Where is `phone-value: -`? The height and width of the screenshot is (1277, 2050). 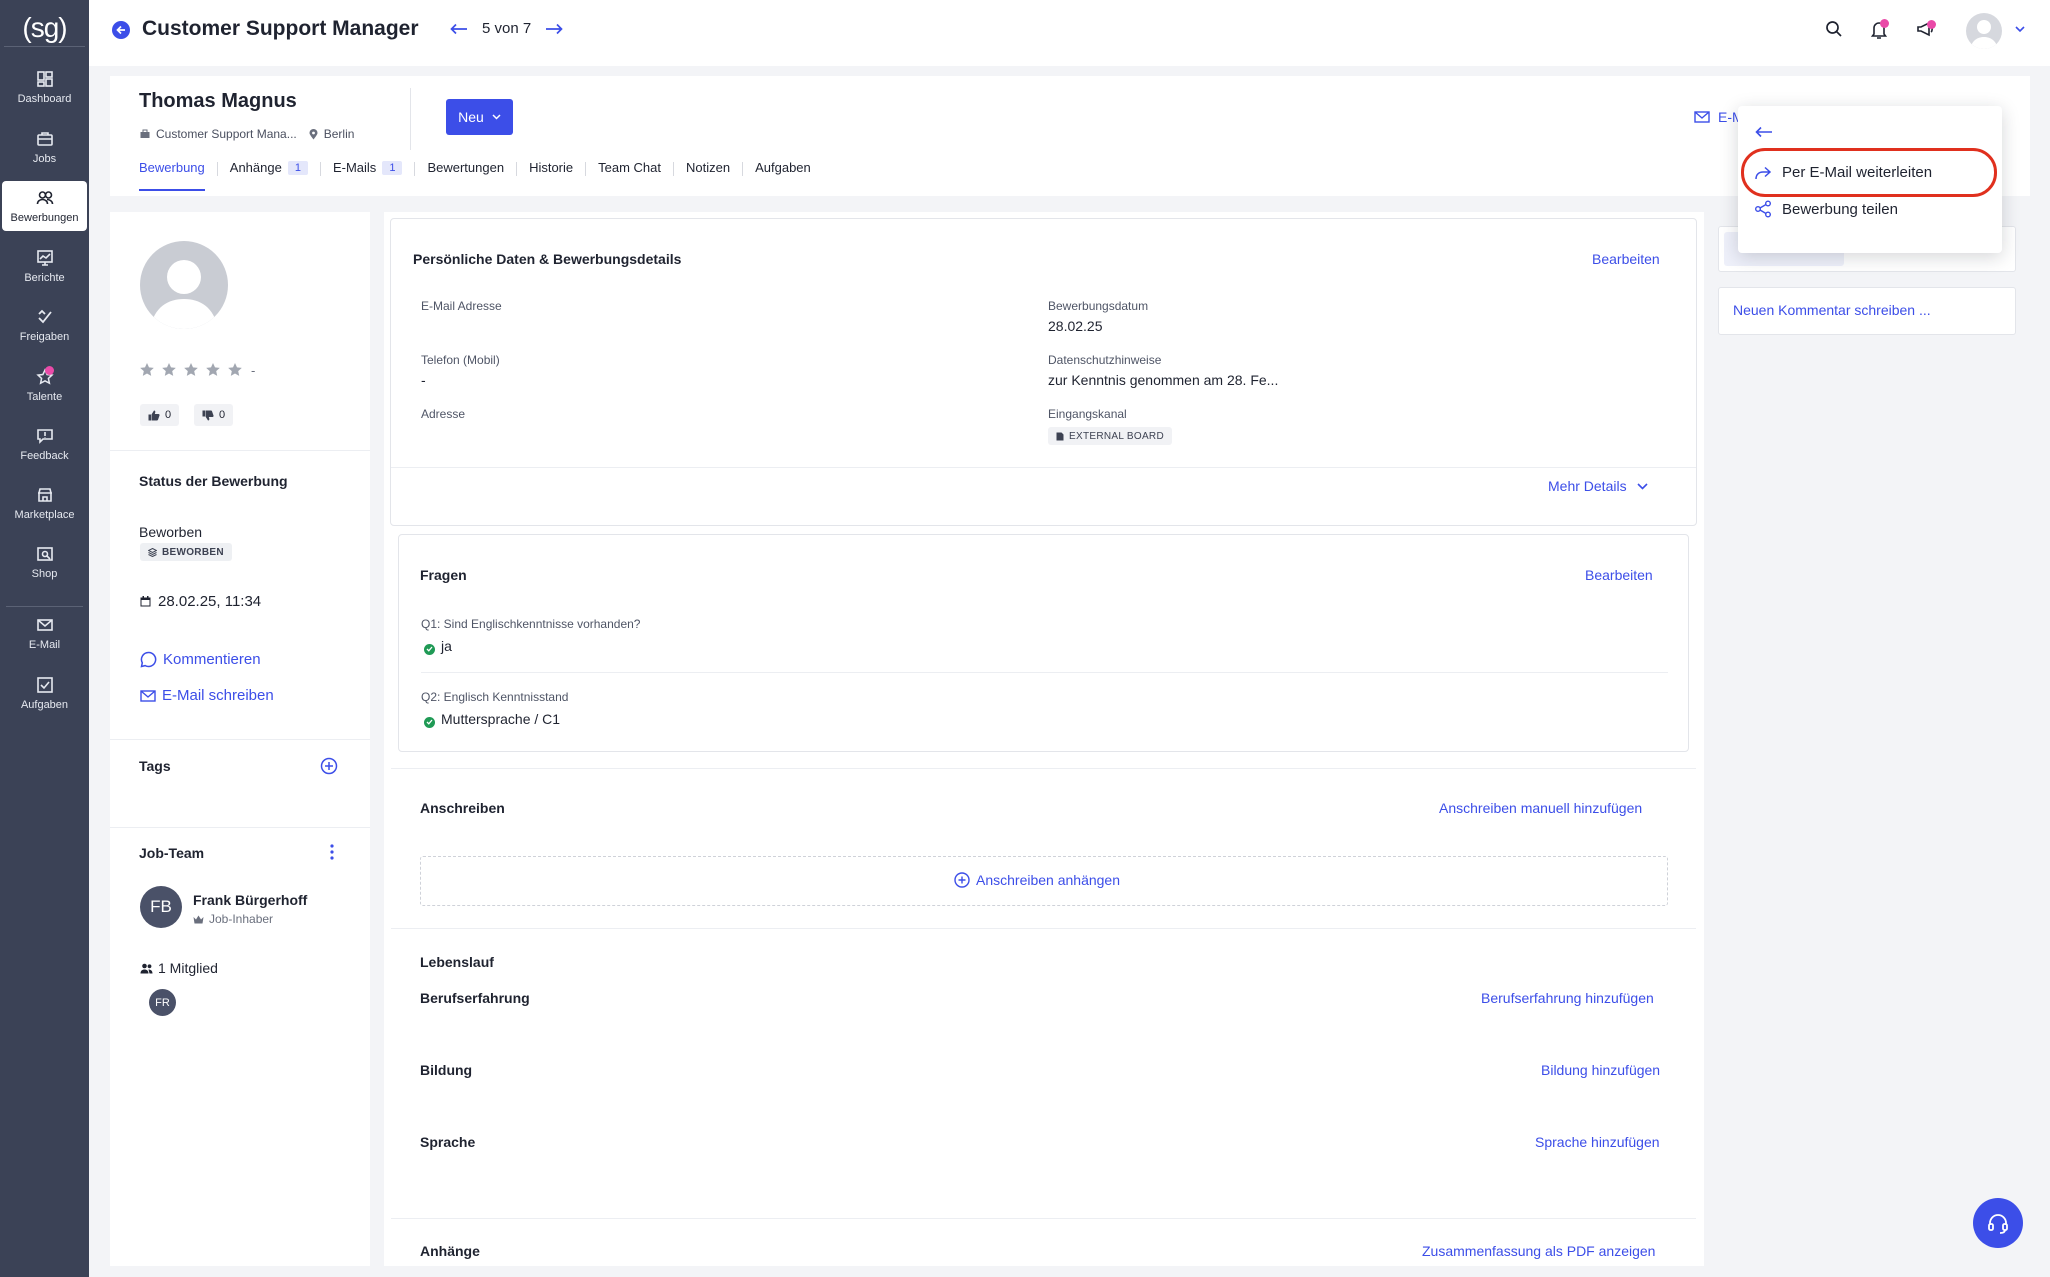 phone-value: - is located at coordinates (423, 380).